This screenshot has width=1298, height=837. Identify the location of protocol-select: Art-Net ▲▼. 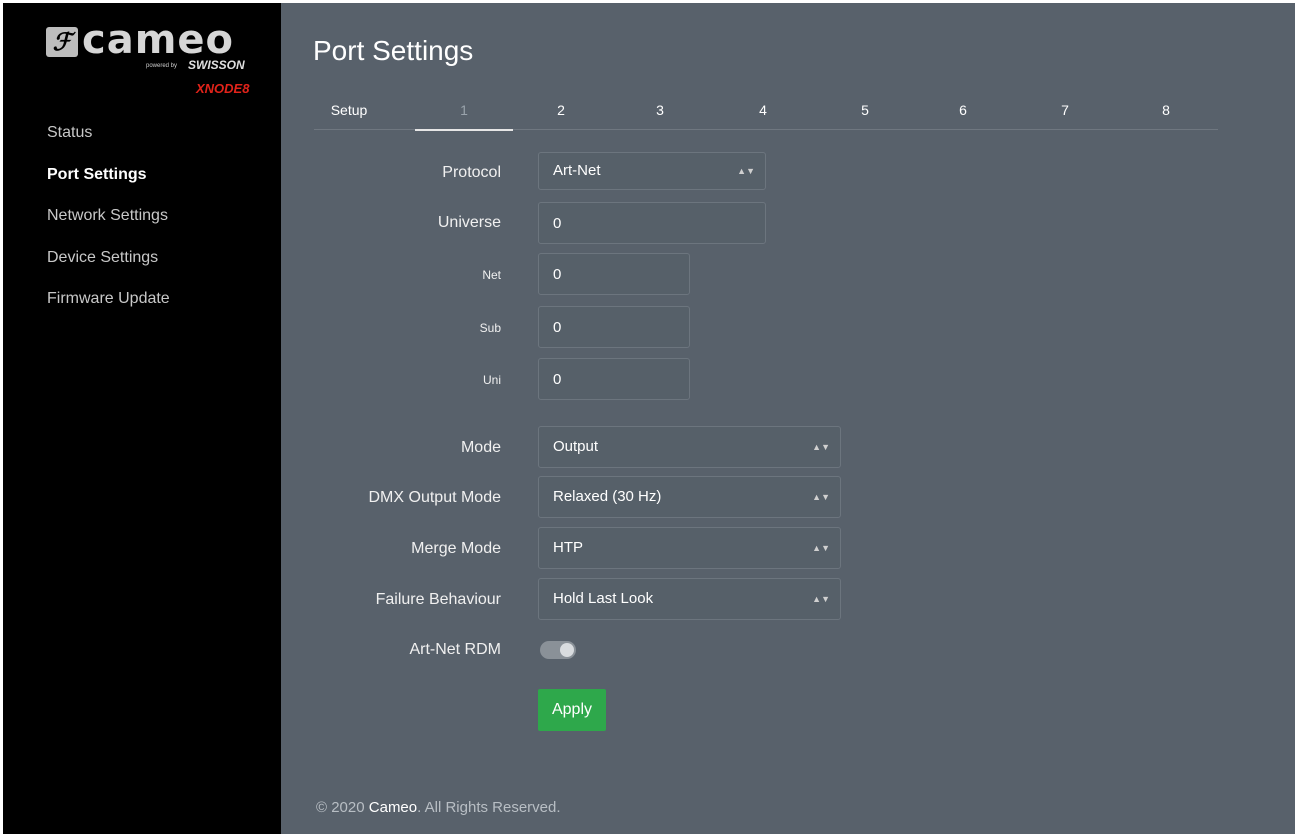
(652, 171).